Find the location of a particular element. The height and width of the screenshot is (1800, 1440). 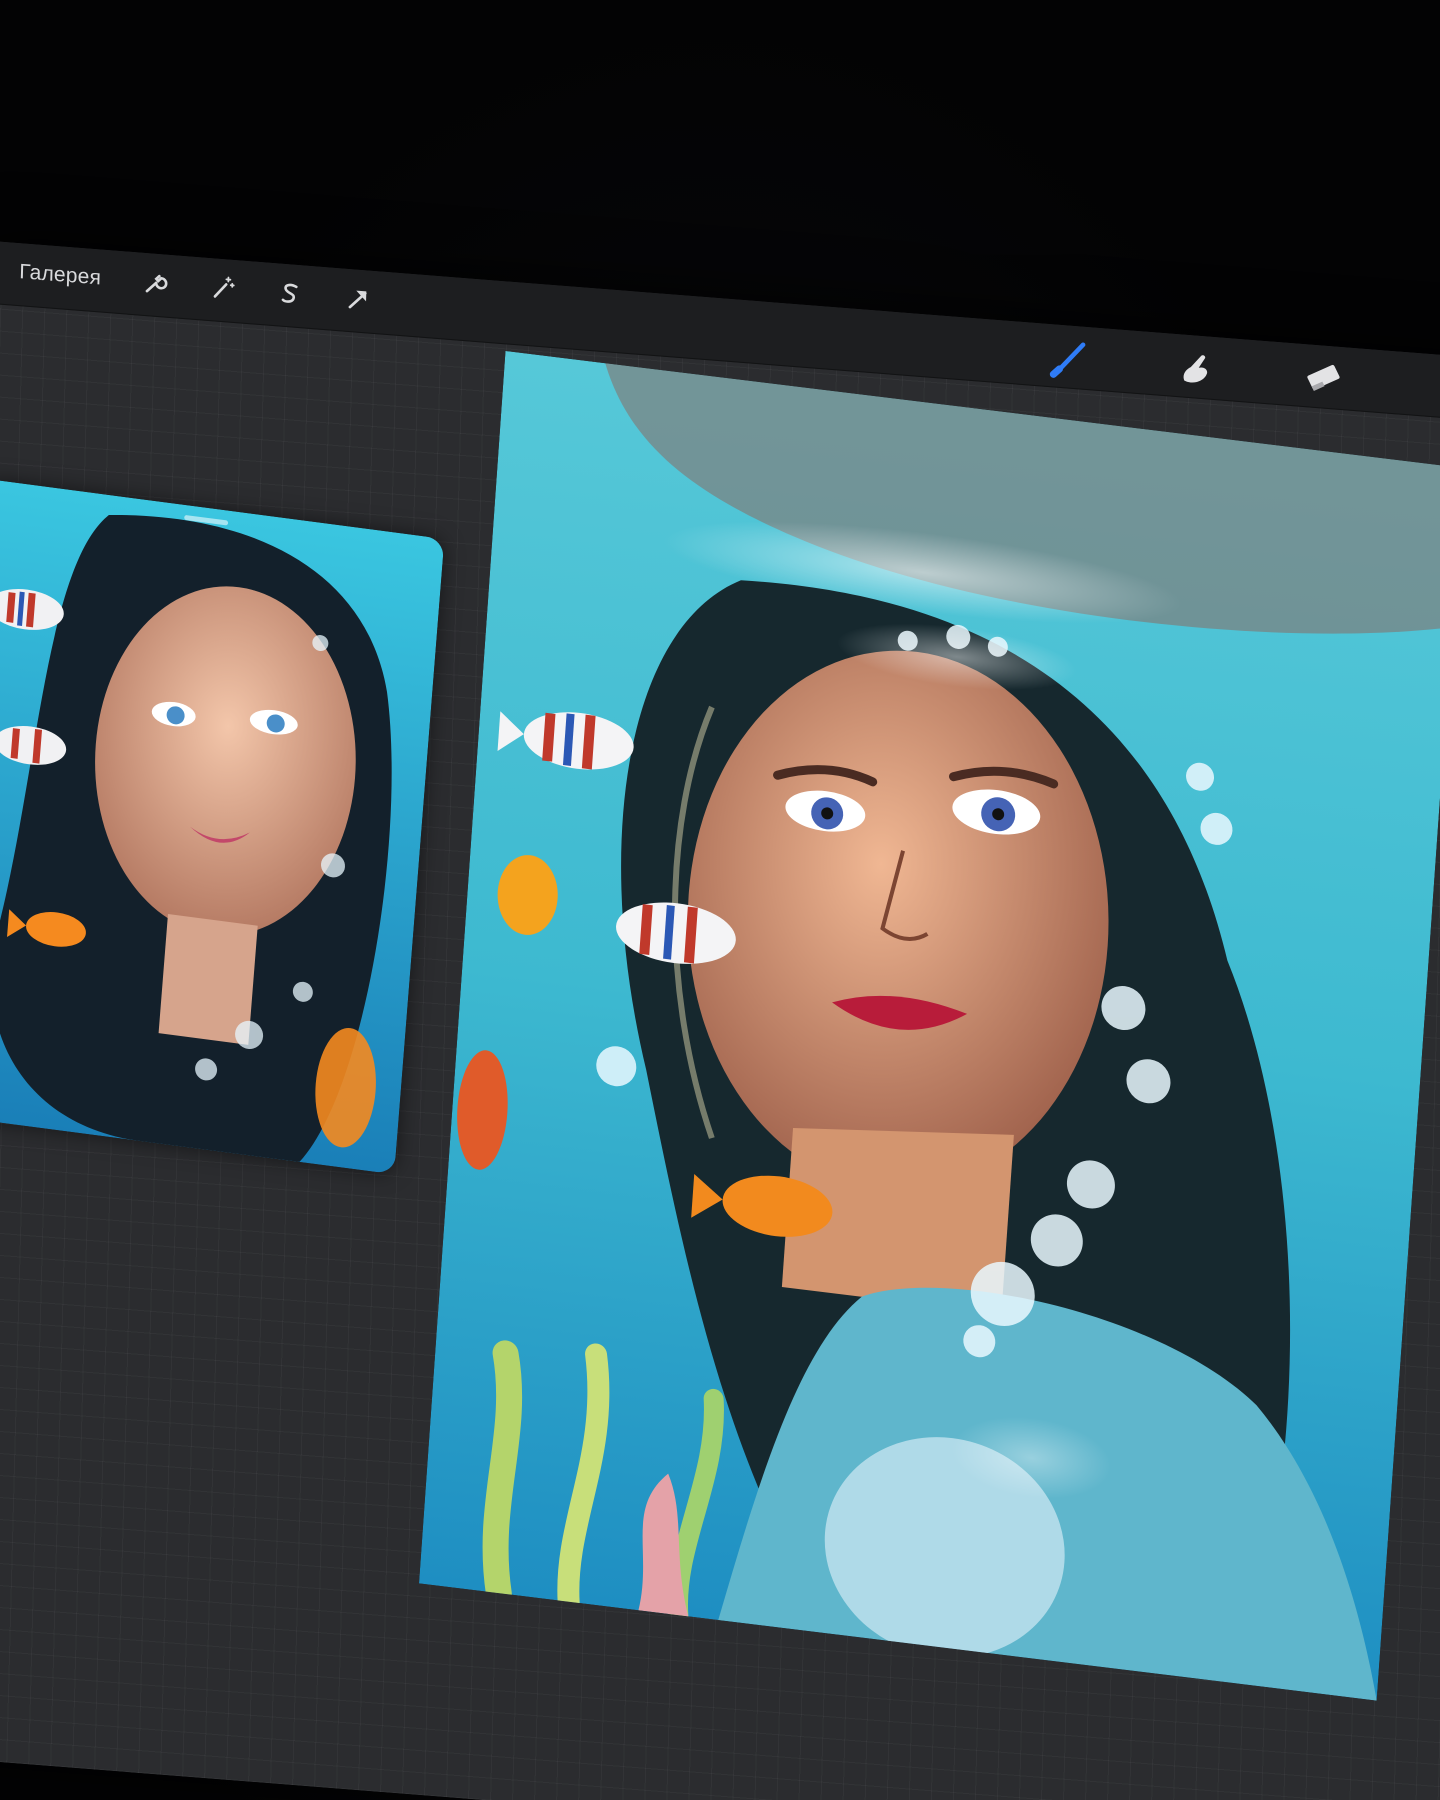

reference-image-panel is located at coordinates (222, 827).